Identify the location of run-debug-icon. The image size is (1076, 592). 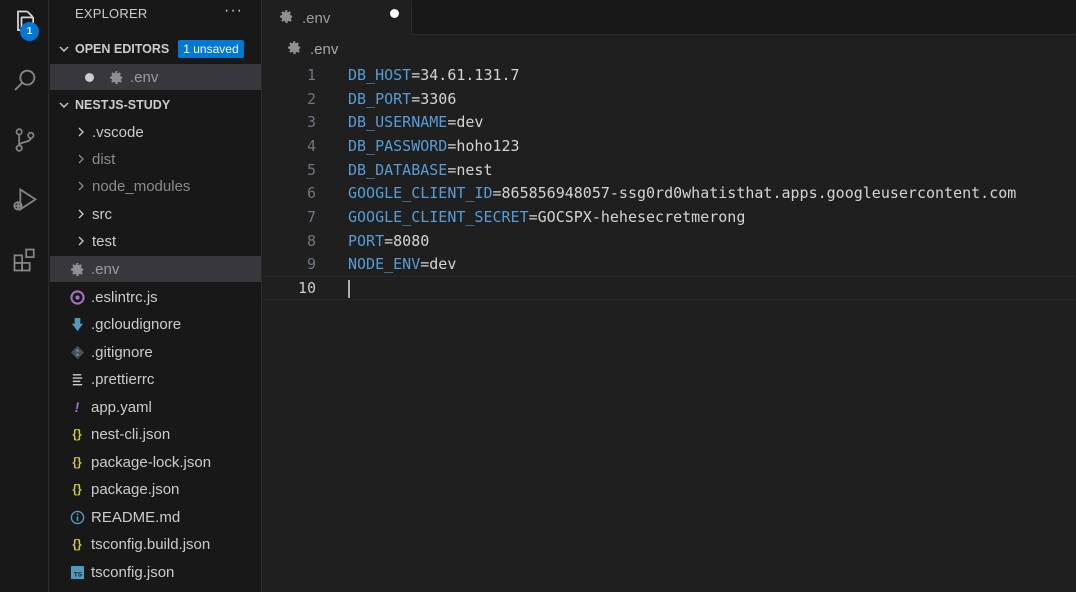
(25, 201).